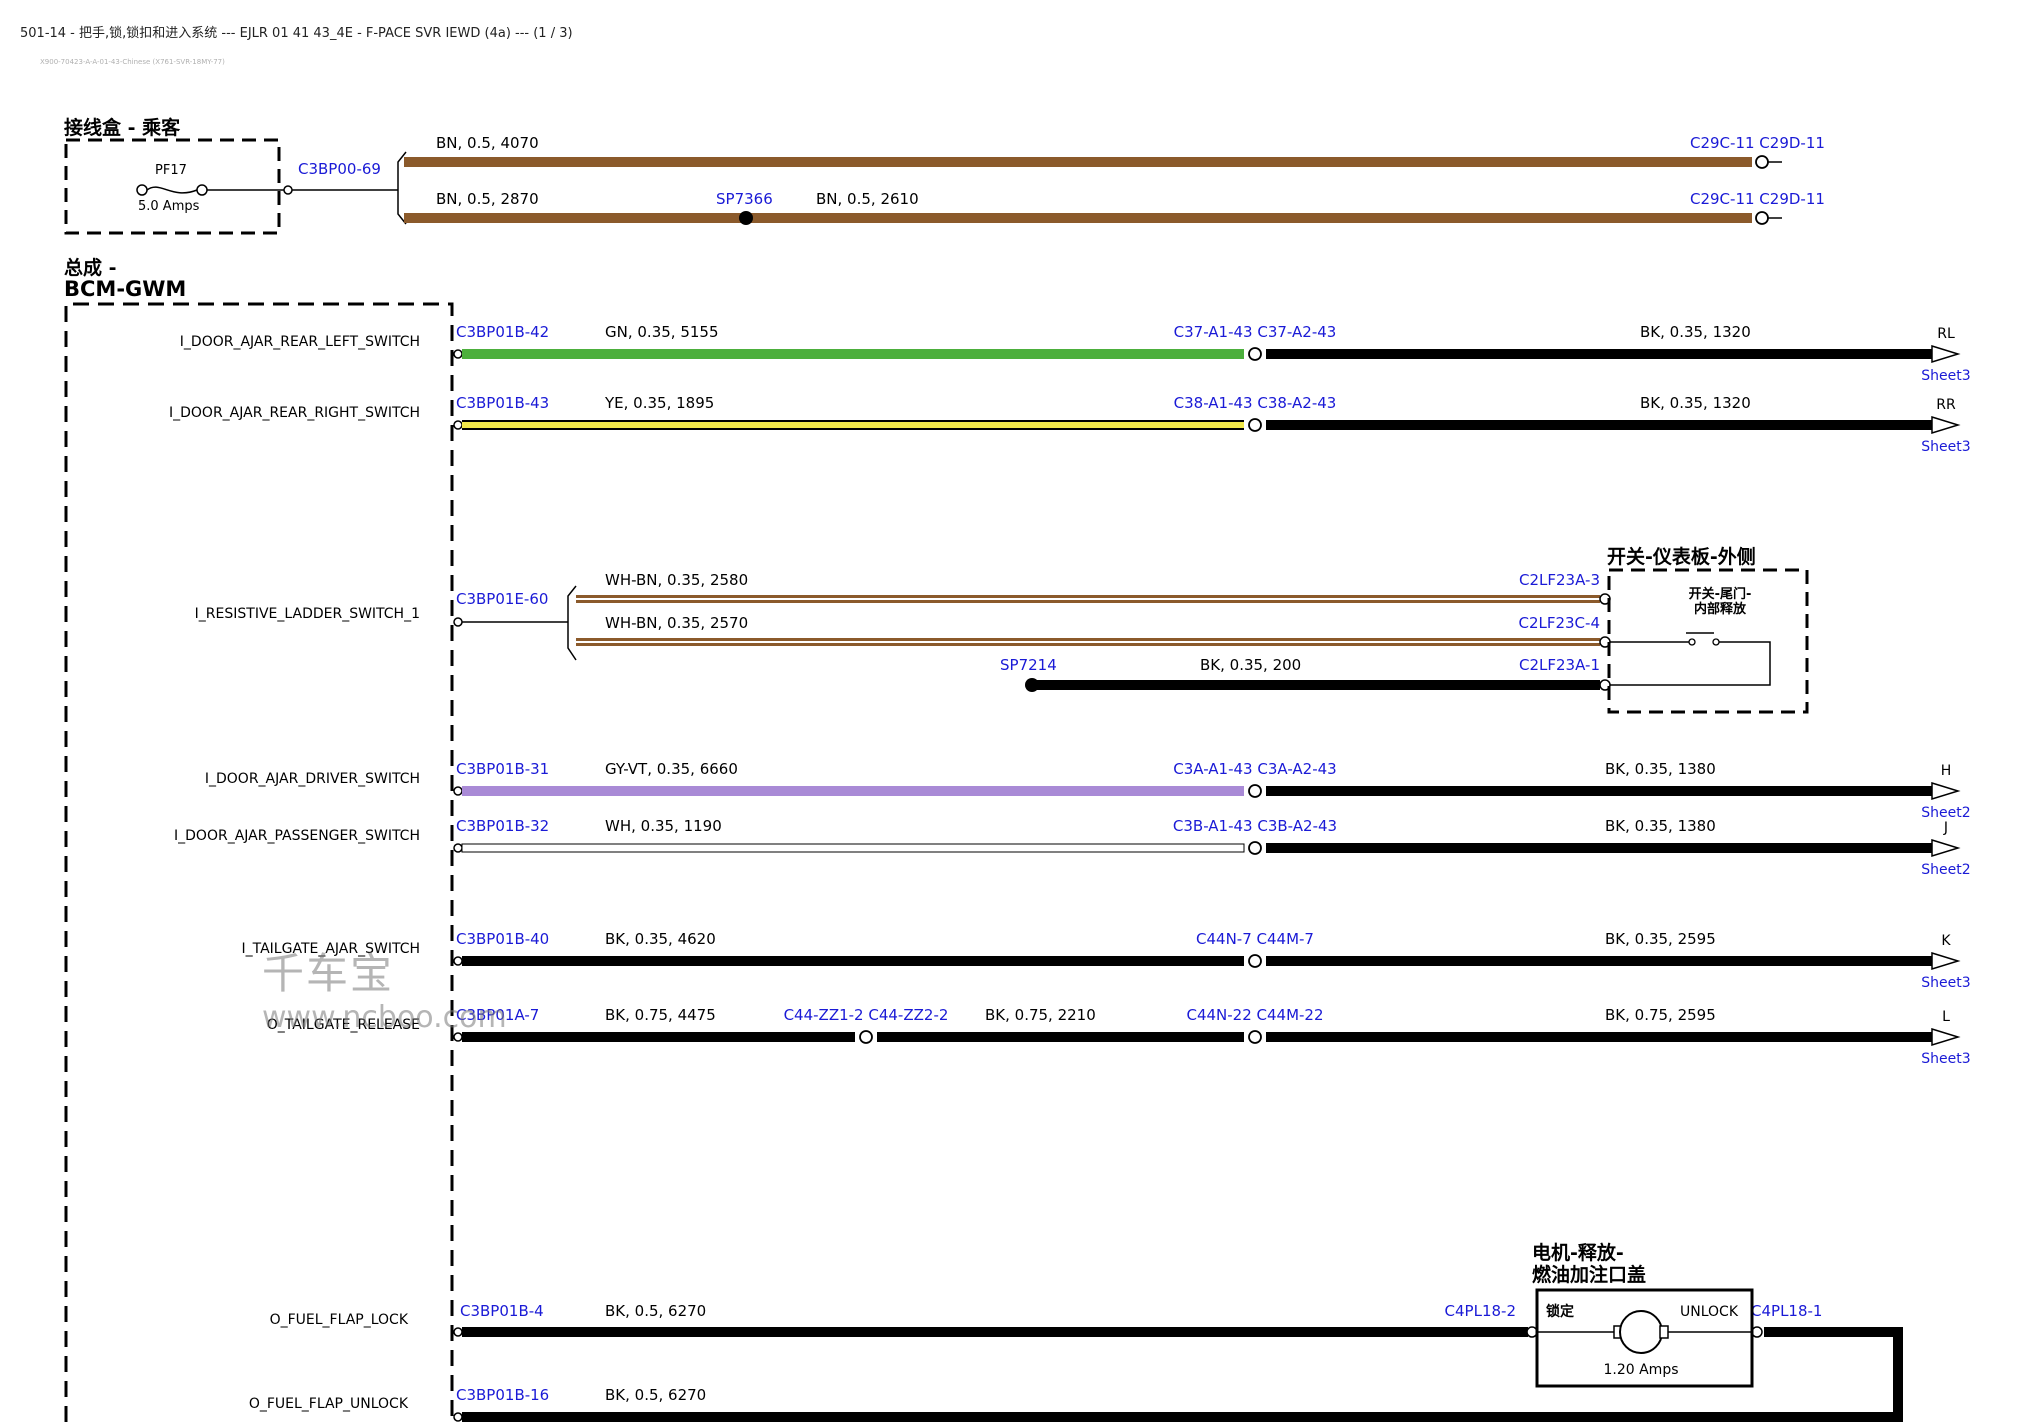  I want to click on motor-title: 燃油加注口盖, so click(1589, 1274).